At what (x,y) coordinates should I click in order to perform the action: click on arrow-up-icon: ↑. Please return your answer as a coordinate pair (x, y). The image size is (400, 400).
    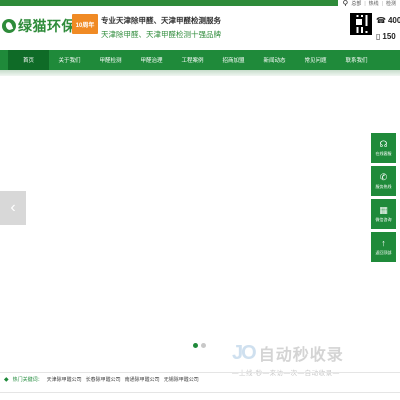
    Looking at the image, I should click on (383, 243).